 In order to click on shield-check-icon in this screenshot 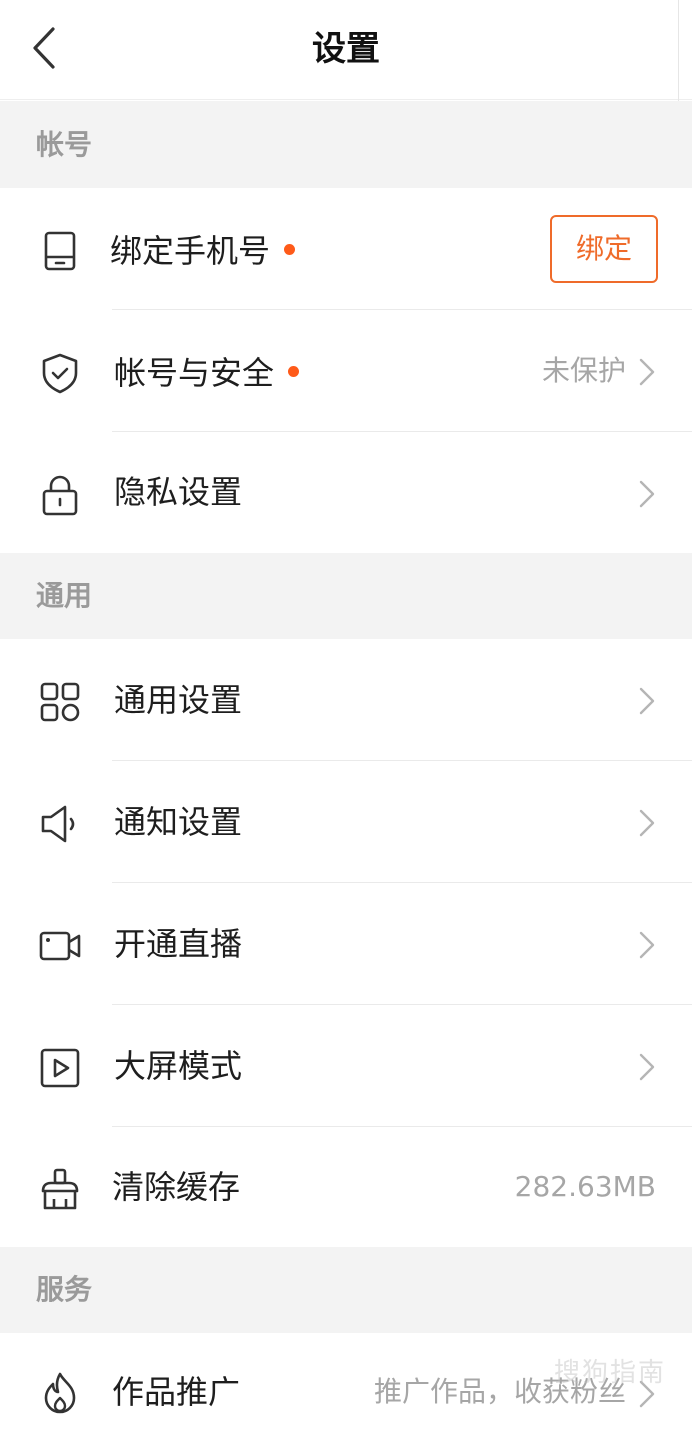, I will do `click(60, 373)`.